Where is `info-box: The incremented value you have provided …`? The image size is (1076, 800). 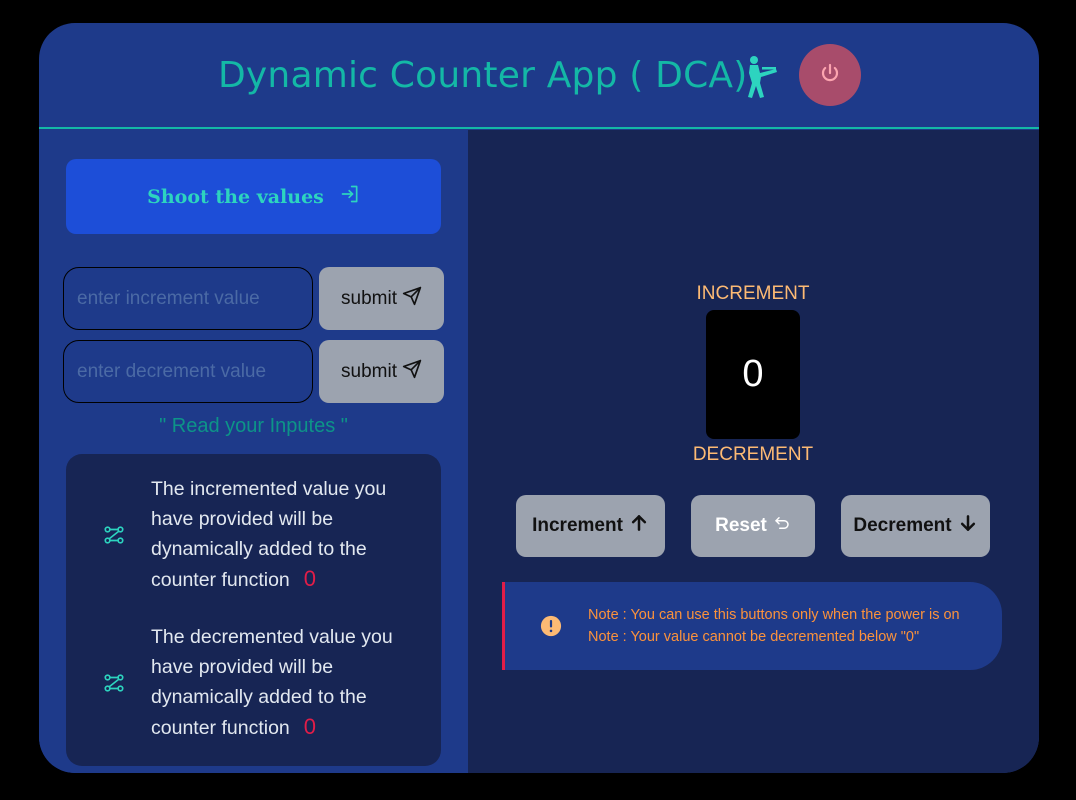 info-box: The incremented value you have provided … is located at coordinates (253, 610).